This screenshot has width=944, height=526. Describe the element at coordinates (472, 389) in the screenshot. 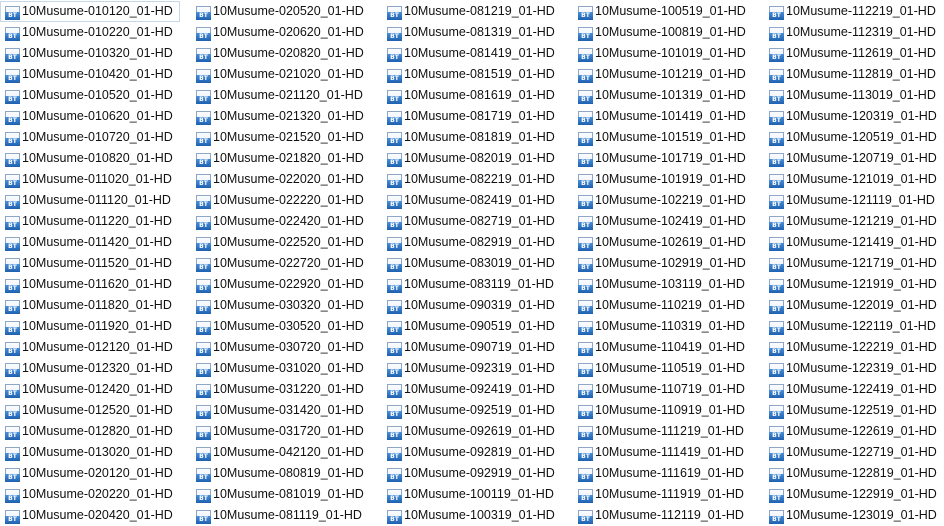

I see `file-item: BT 10Musume-092419_01-HD` at that location.